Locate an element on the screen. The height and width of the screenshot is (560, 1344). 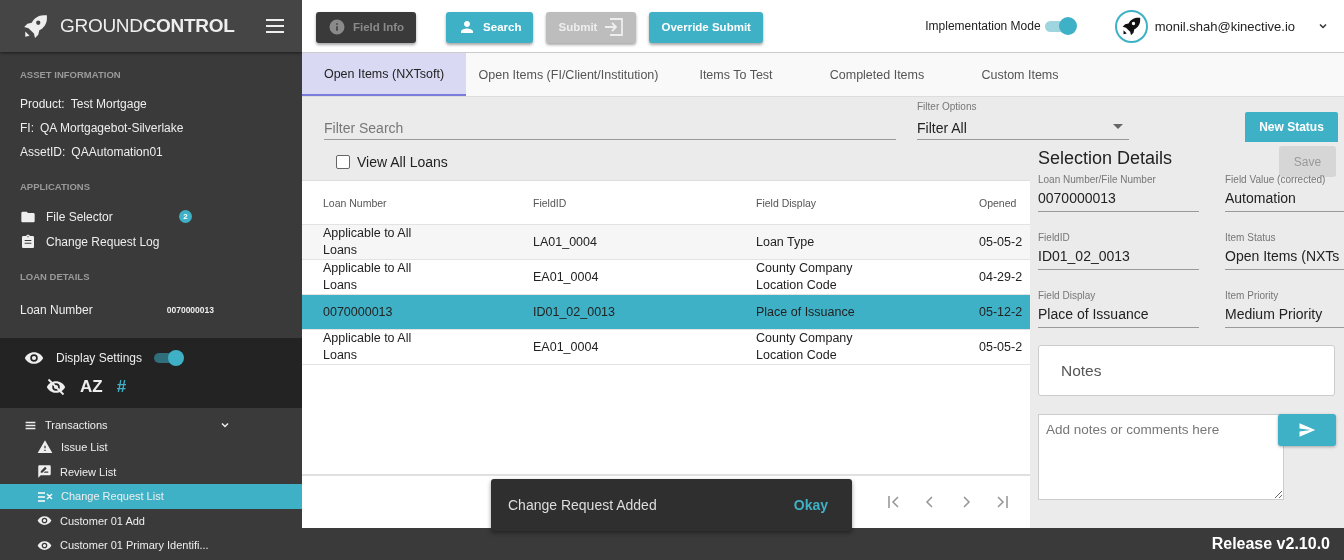
display-settings-label: Display Settings is located at coordinates (99, 358).